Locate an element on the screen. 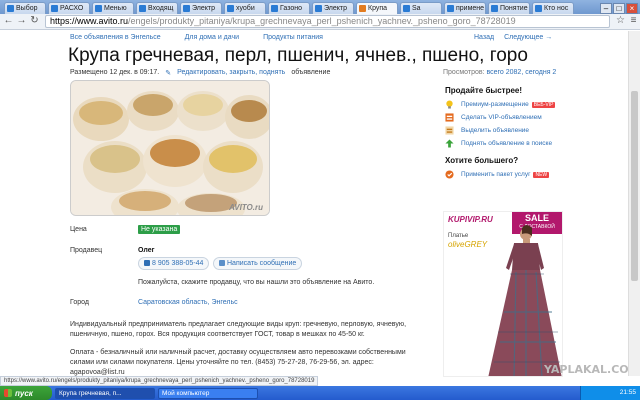 The height and width of the screenshot is (400, 640). want-more-heading: Хотите большего? is located at coordinates (482, 160).